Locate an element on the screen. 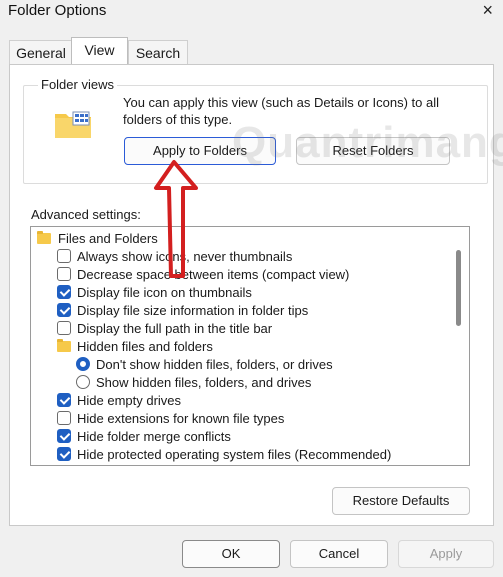  list-item: Display the full path in the title bar is located at coordinates (241, 329).